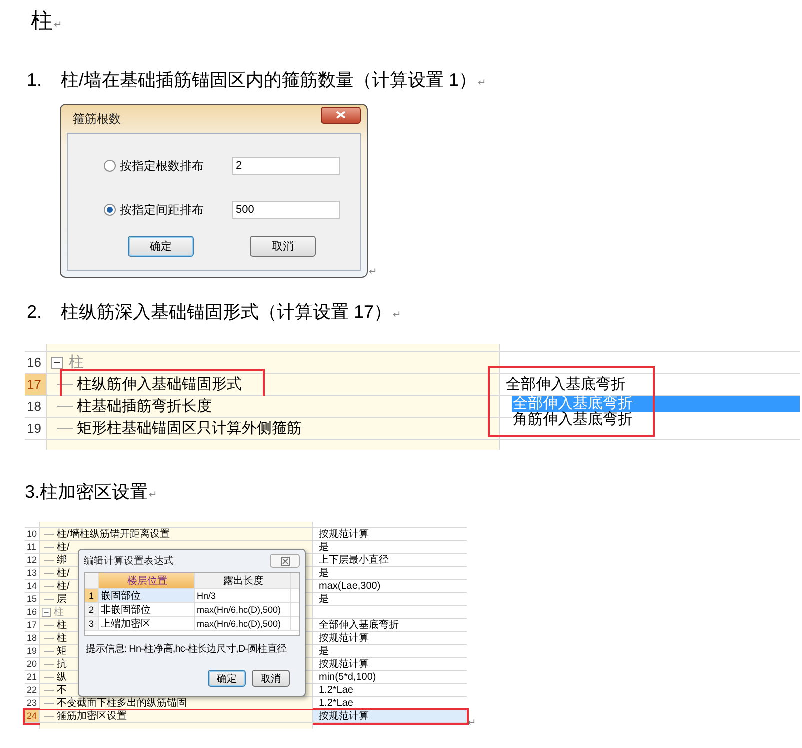  I want to click on table-cell: 矩形柱基础锚固区只计算外侧箍筋, so click(189, 428).